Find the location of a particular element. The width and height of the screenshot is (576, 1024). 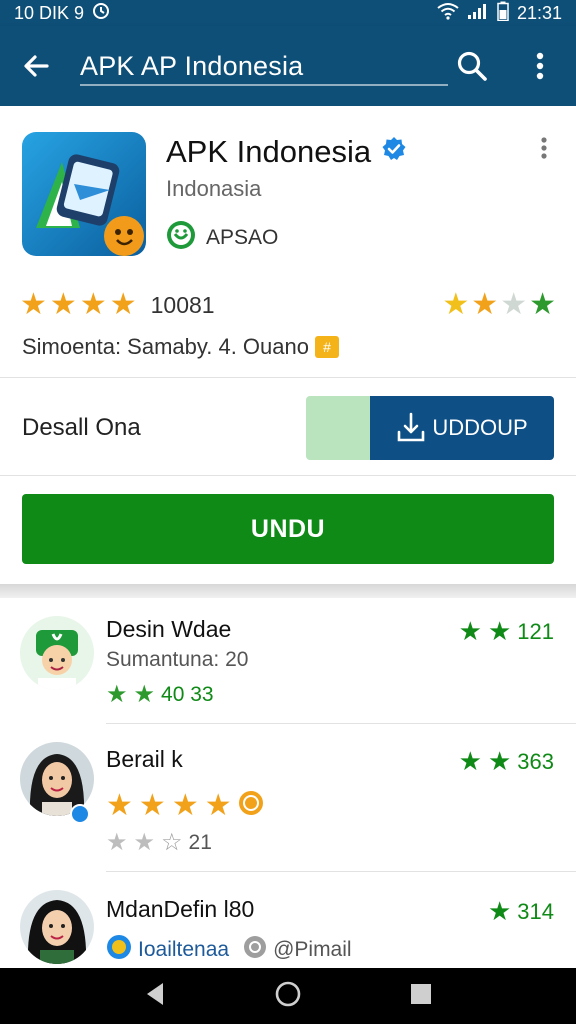

review-score-value: 363 is located at coordinates (535, 761).